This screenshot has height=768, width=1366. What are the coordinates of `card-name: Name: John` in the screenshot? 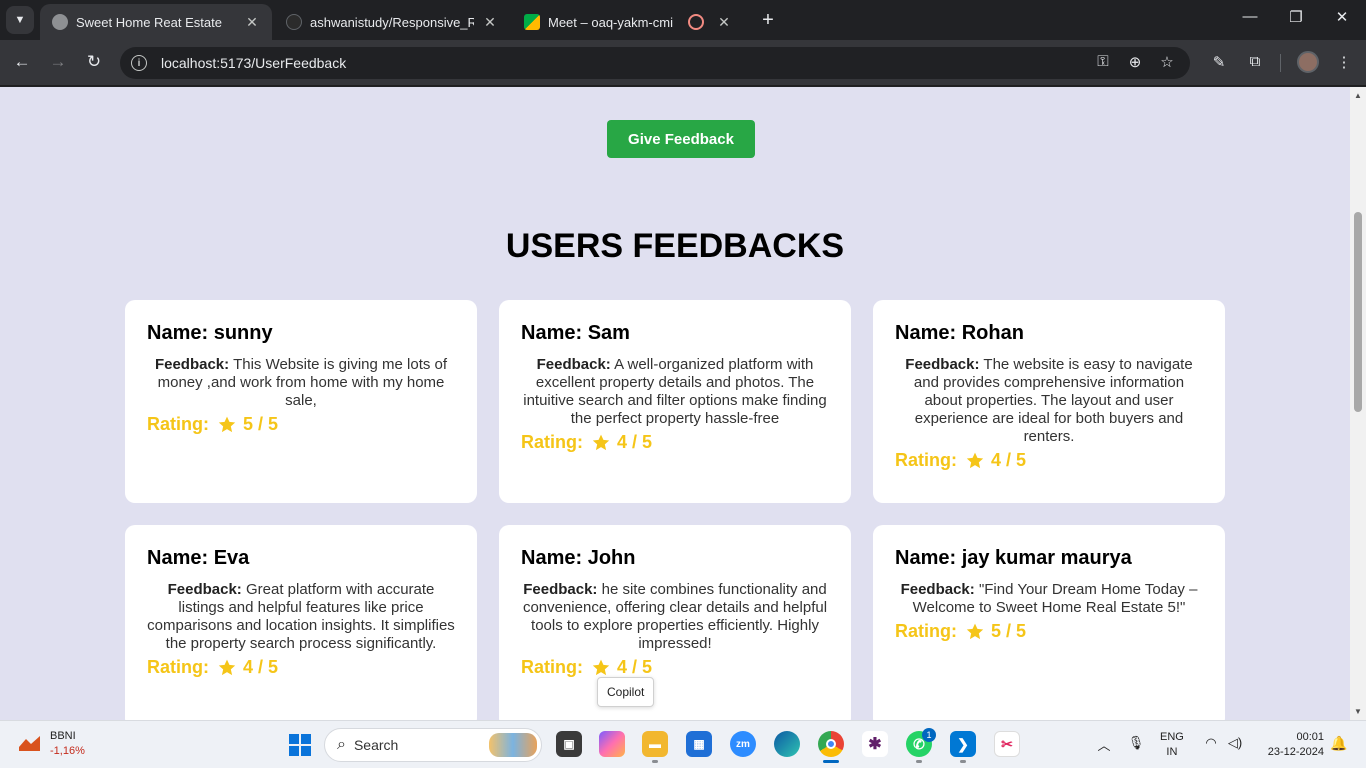 It's located at (578, 558).